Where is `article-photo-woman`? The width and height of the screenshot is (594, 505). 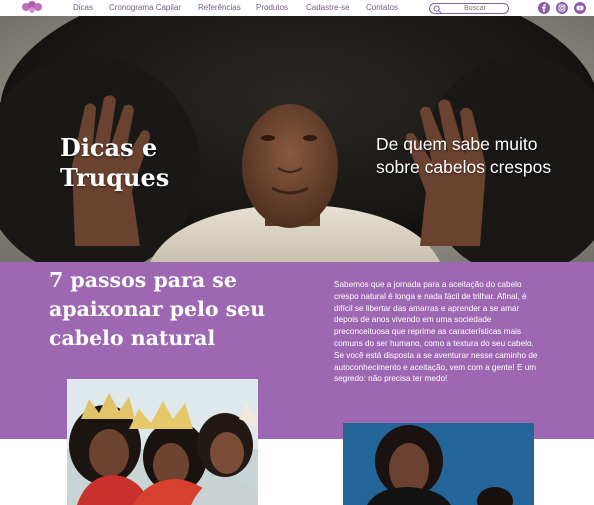
article-photo-woman is located at coordinates (438, 464).